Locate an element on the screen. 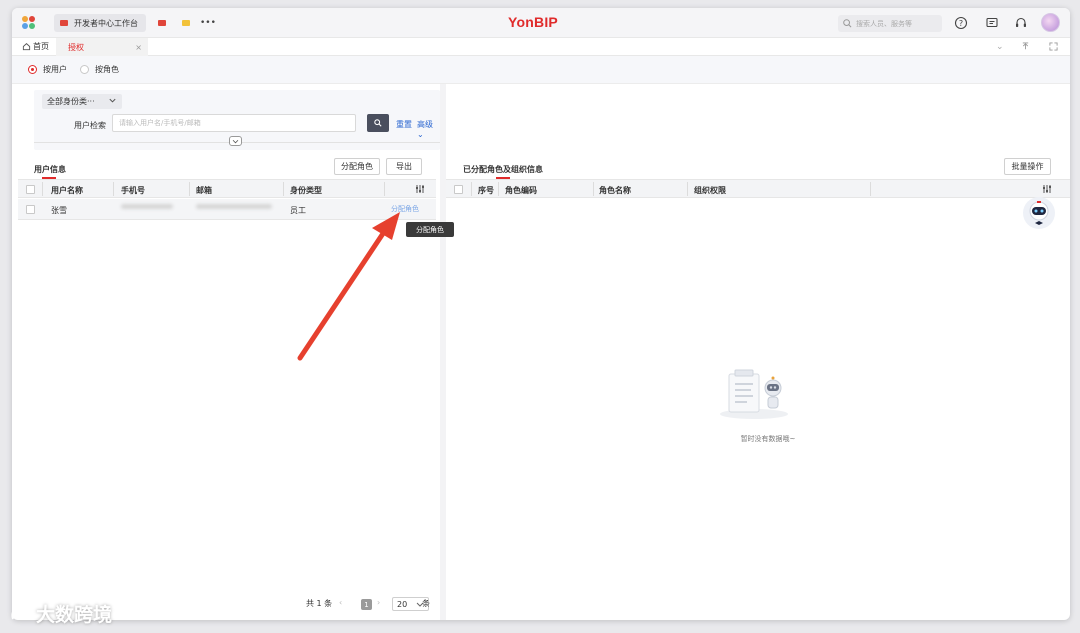 The width and height of the screenshot is (1080, 633). watermark: 大数跨境 is located at coordinates (61, 613).